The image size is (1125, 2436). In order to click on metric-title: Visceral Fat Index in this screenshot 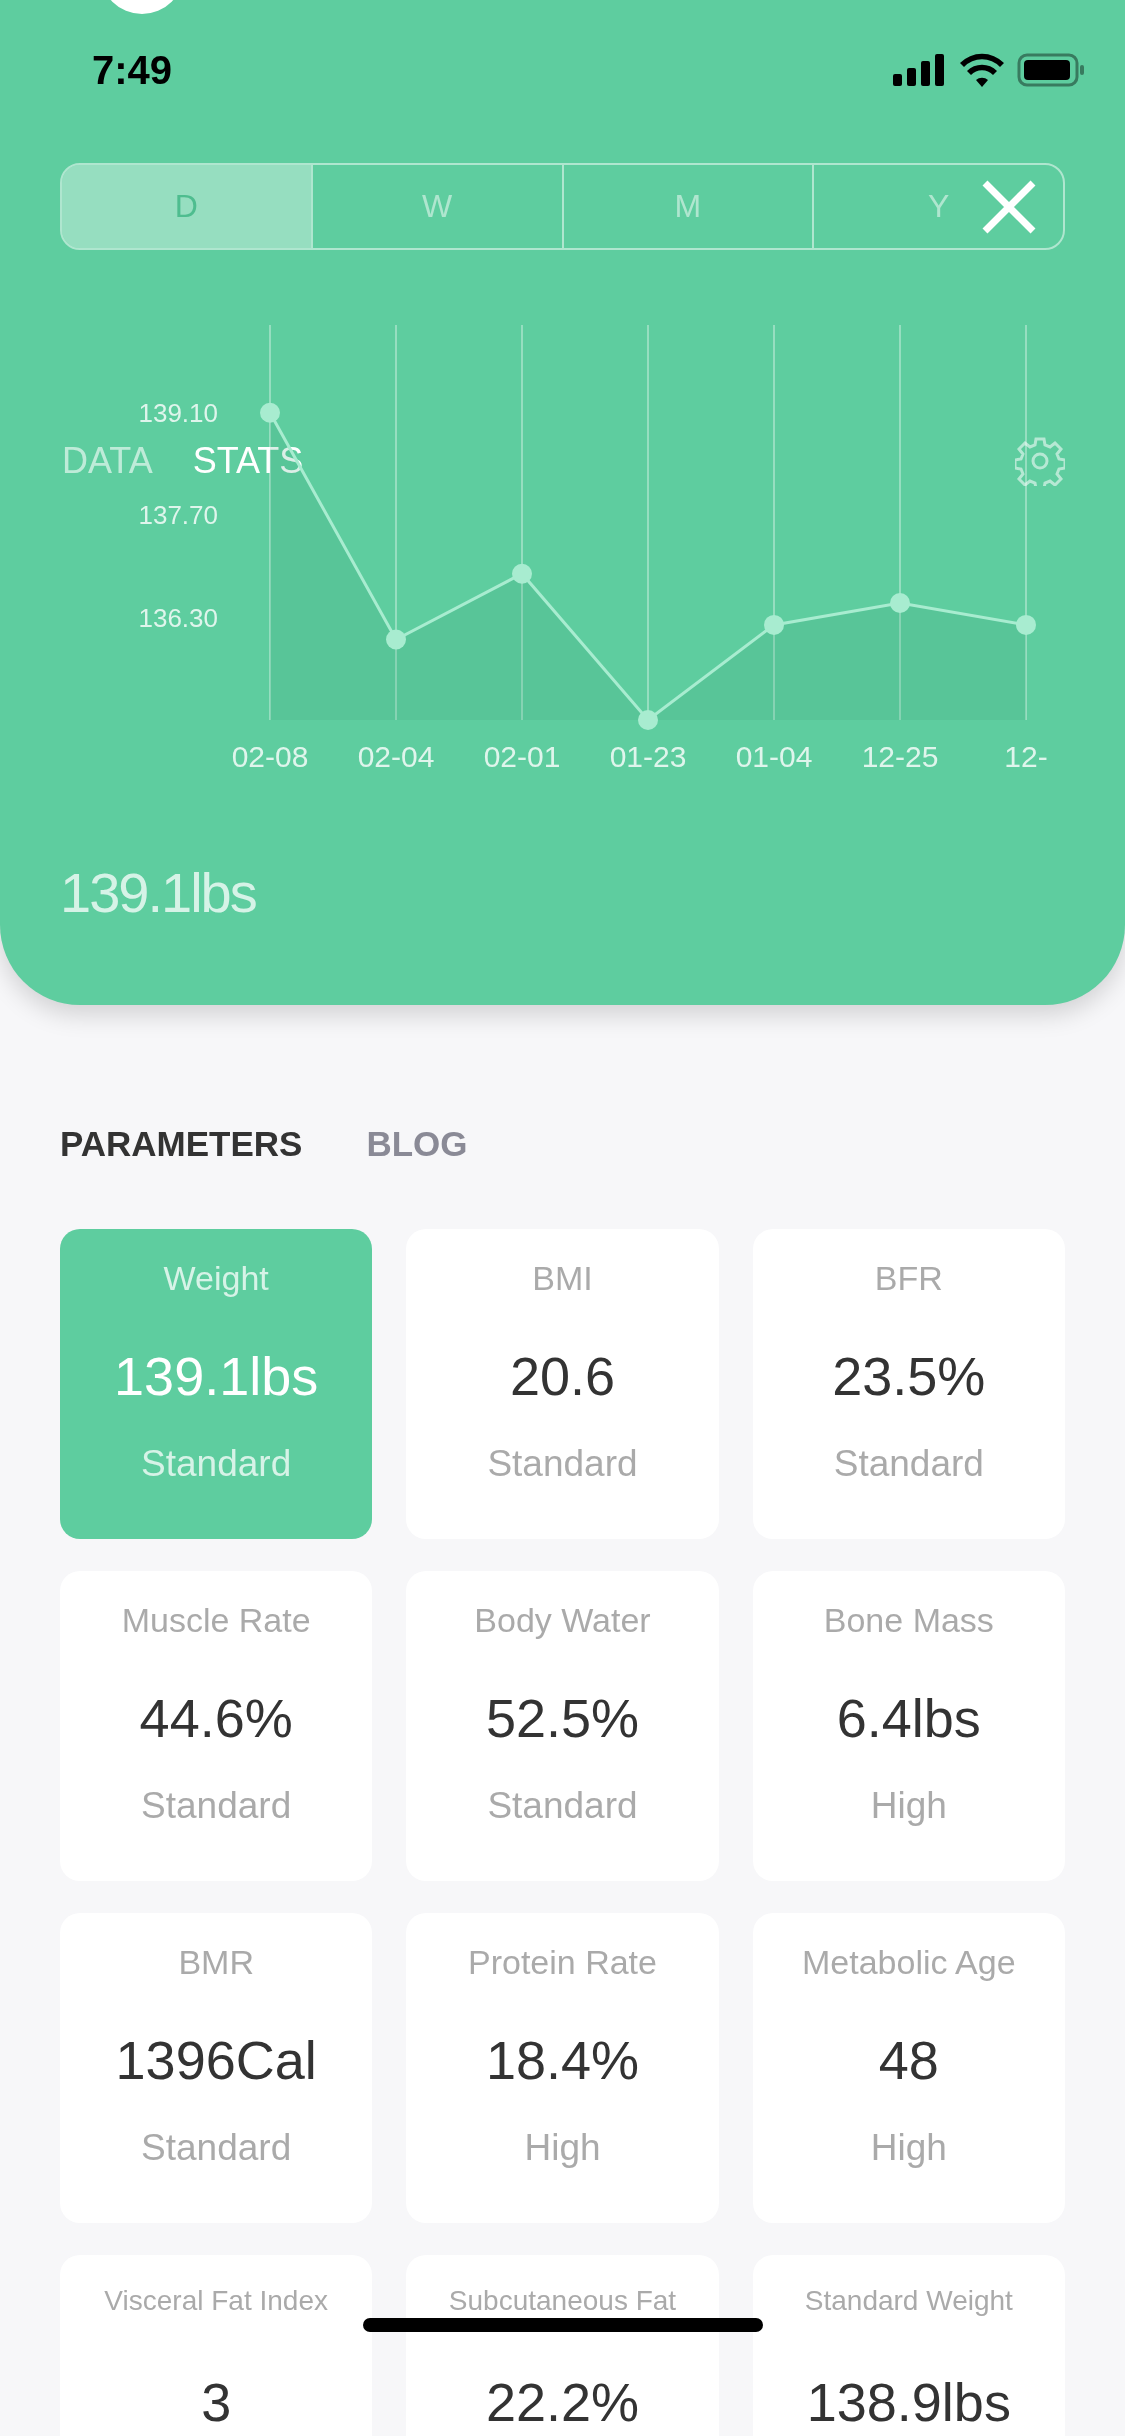, I will do `click(216, 2301)`.